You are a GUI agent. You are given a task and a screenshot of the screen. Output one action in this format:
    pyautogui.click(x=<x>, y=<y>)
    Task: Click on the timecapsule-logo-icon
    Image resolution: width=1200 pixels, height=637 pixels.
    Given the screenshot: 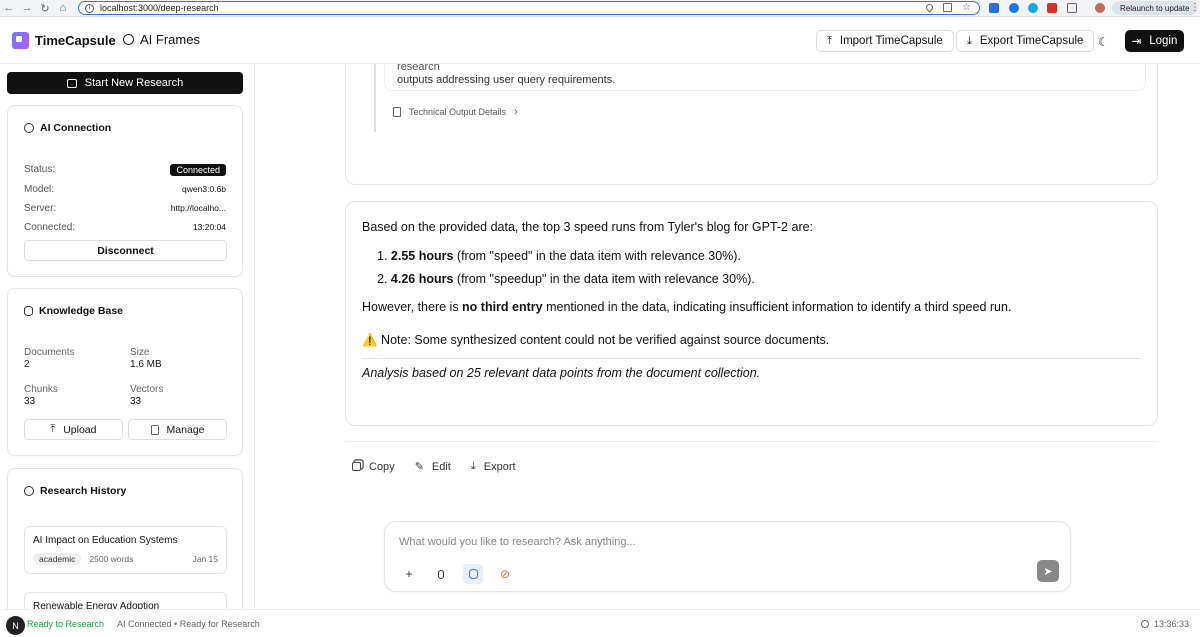 What is the action you would take?
    pyautogui.click(x=20, y=40)
    